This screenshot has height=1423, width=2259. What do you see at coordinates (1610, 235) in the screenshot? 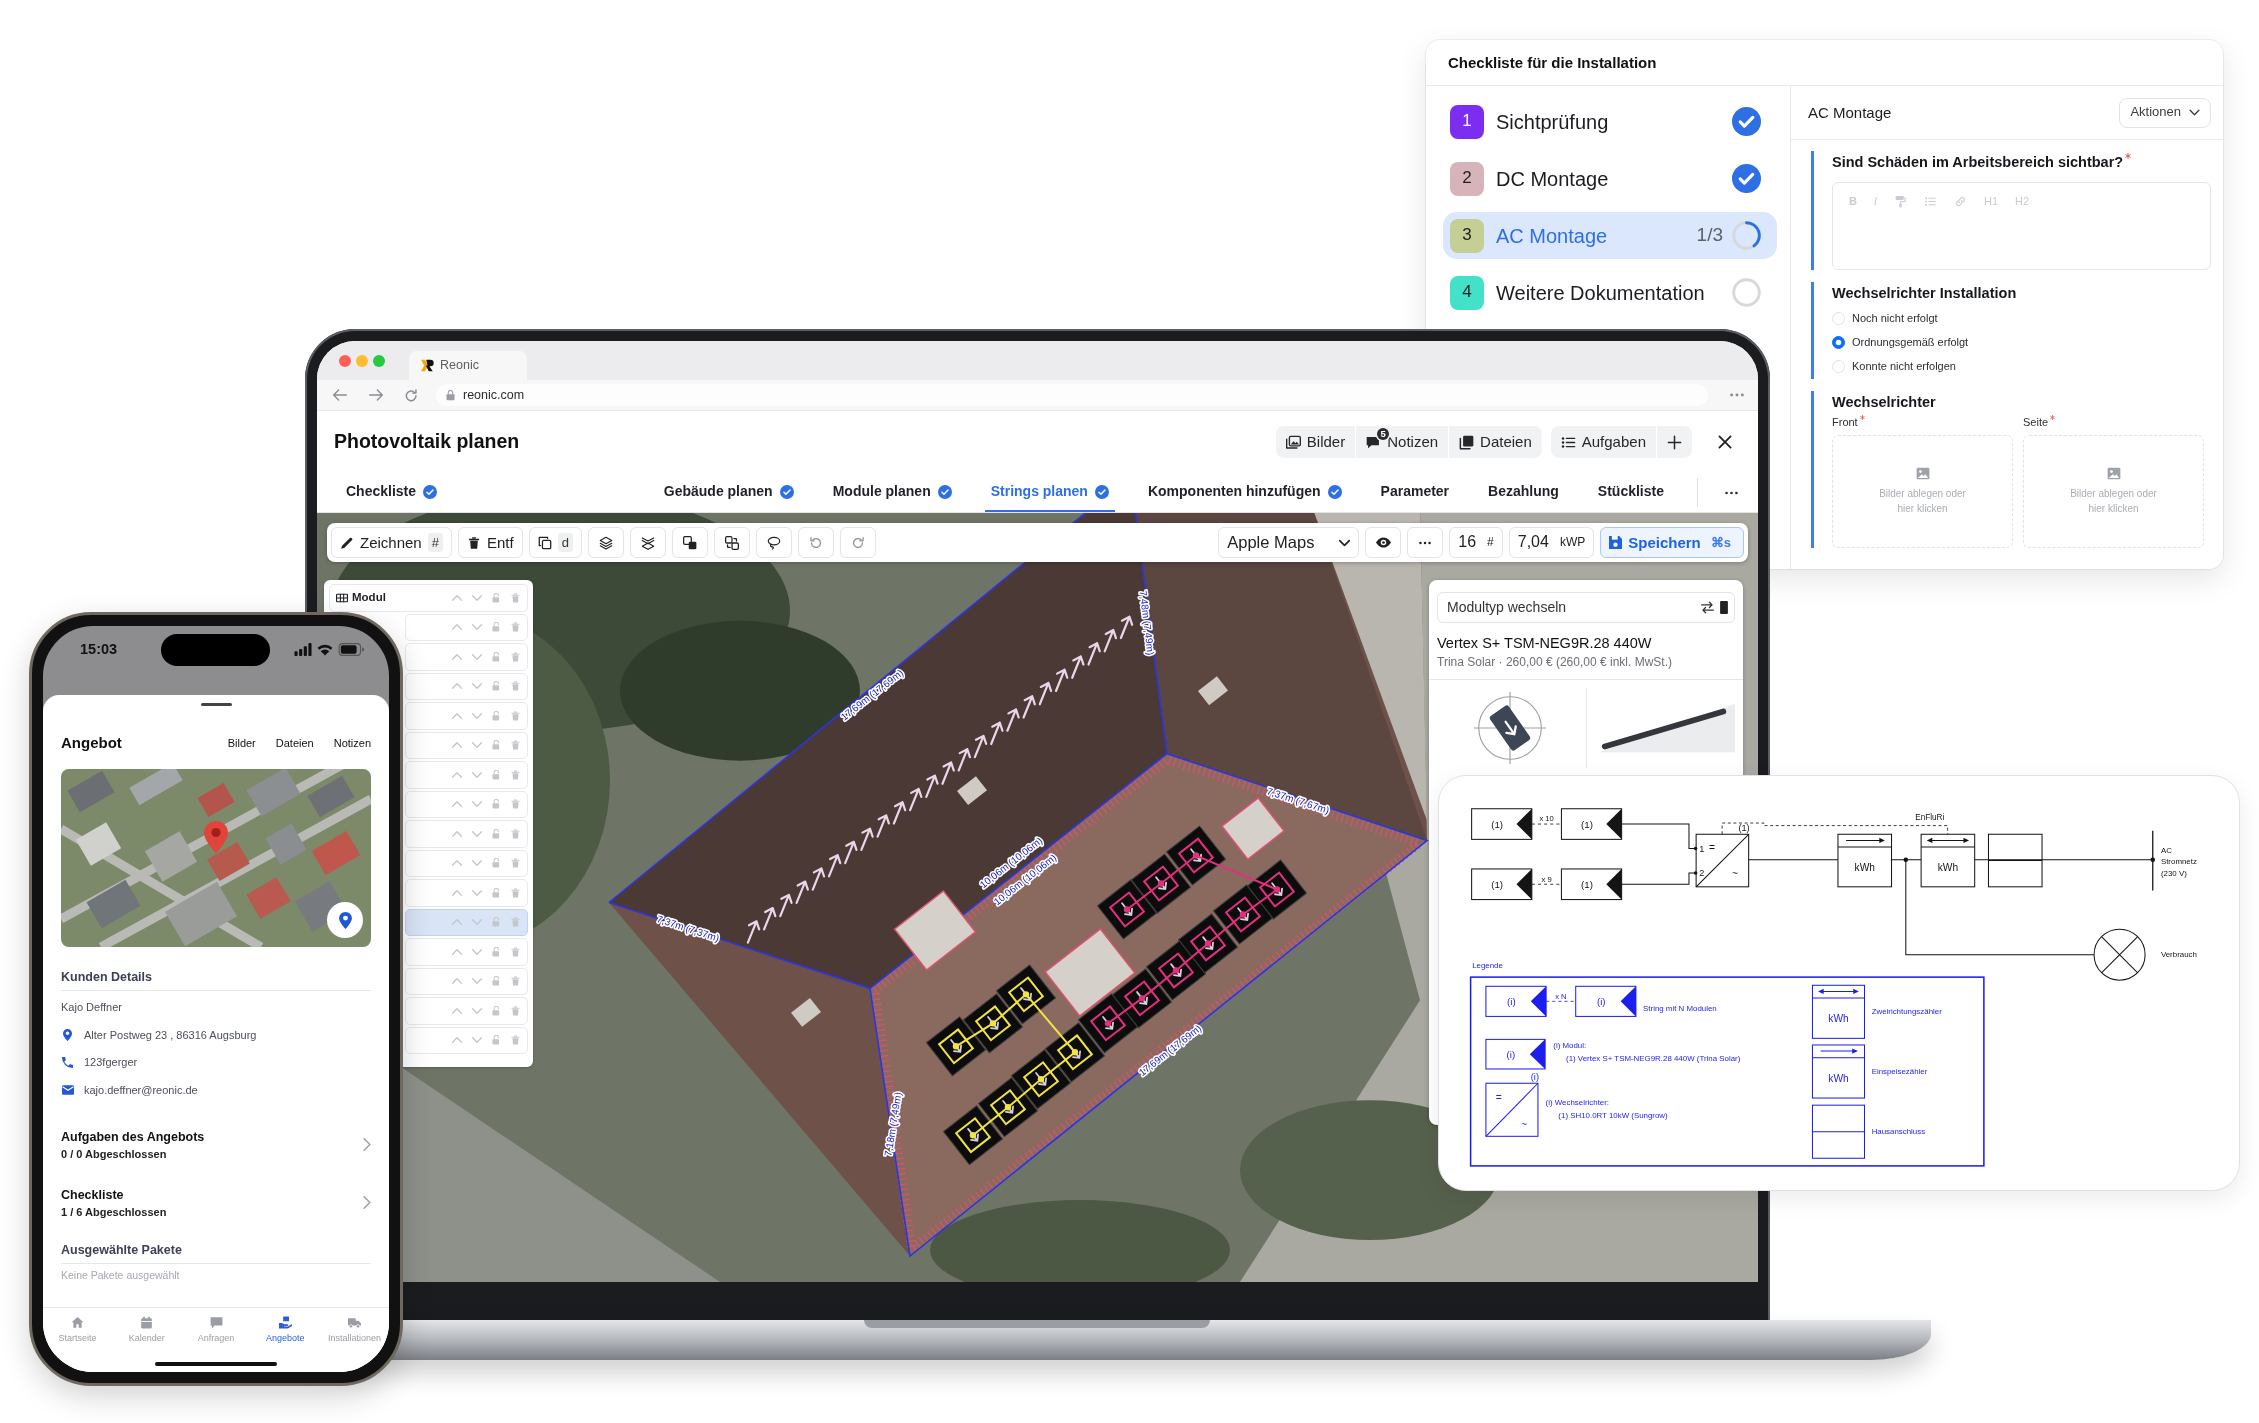
I see `checklist-step: 3 AC Montage 1/3` at bounding box center [1610, 235].